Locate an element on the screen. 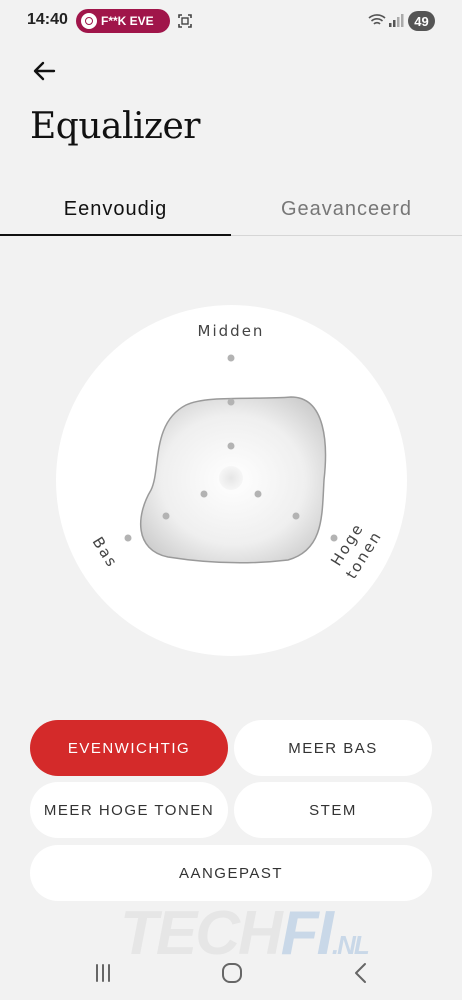 The image size is (462, 1000). home-icon is located at coordinates (232, 973).